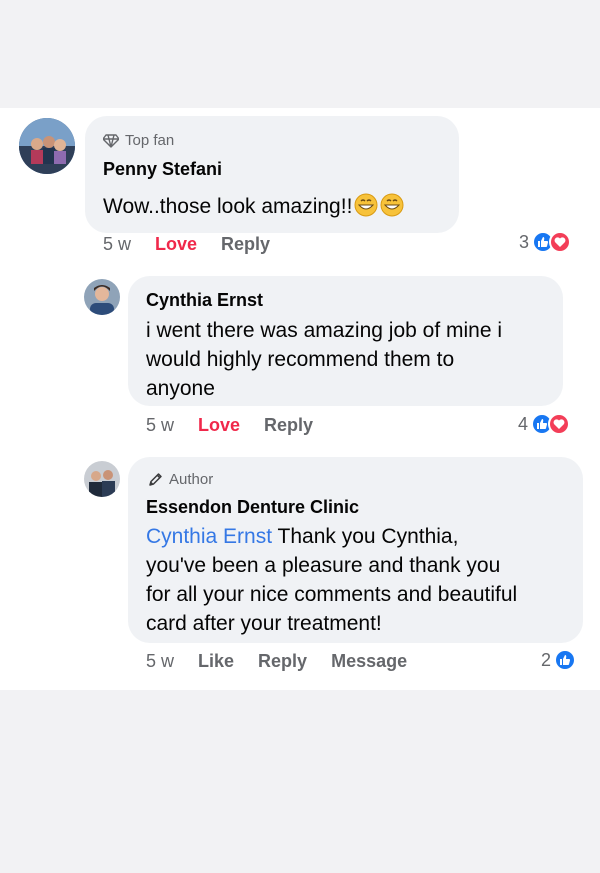  What do you see at coordinates (369, 661) in the screenshot?
I see `message-button: Message` at bounding box center [369, 661].